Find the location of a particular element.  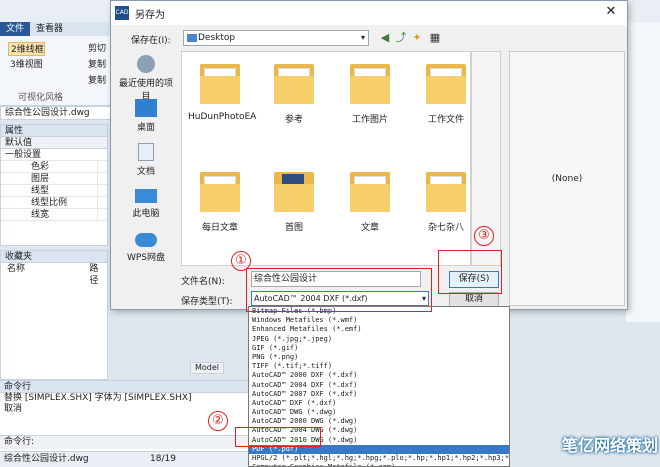

prop-name: 线型比例 is located at coordinates (49, 203).